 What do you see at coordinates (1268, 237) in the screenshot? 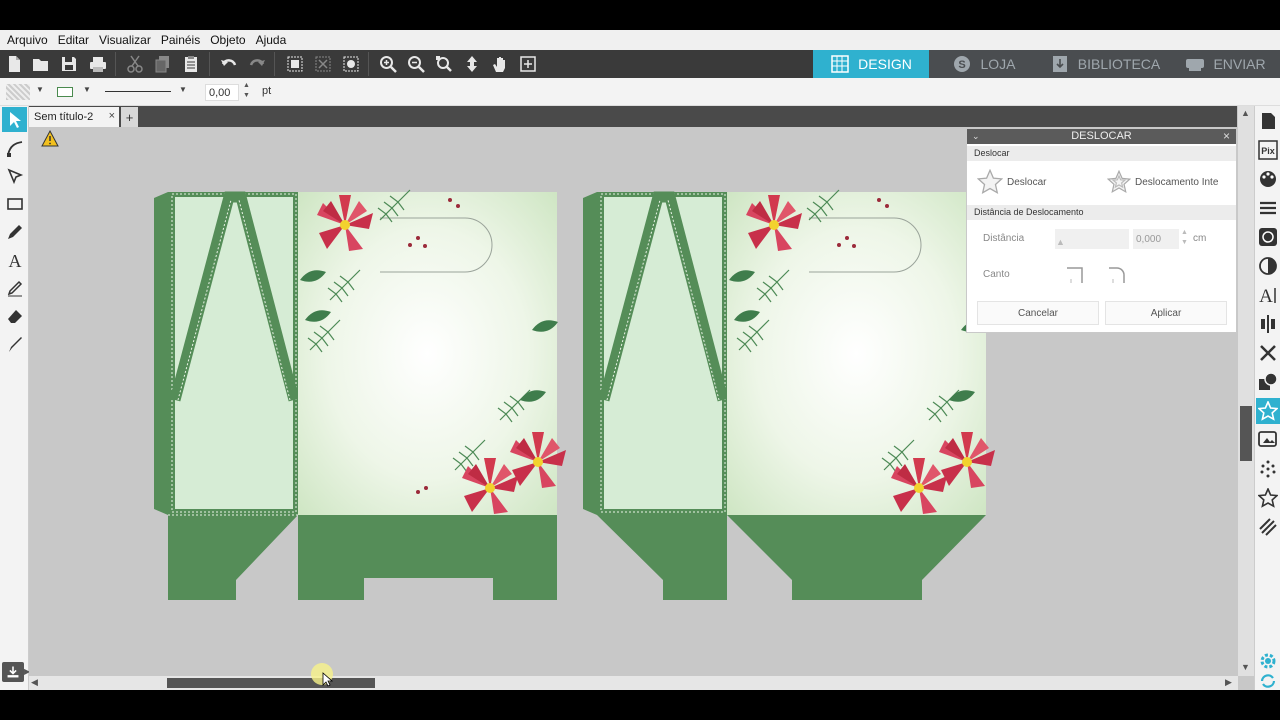
I see `trace-icon` at bounding box center [1268, 237].